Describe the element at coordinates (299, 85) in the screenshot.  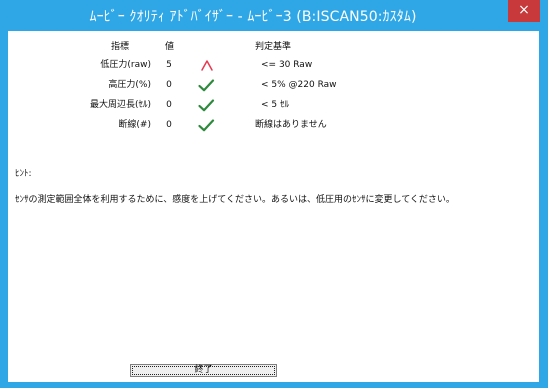
I see `row-high-pressure-criterion: < 5% @220 Raw` at that location.